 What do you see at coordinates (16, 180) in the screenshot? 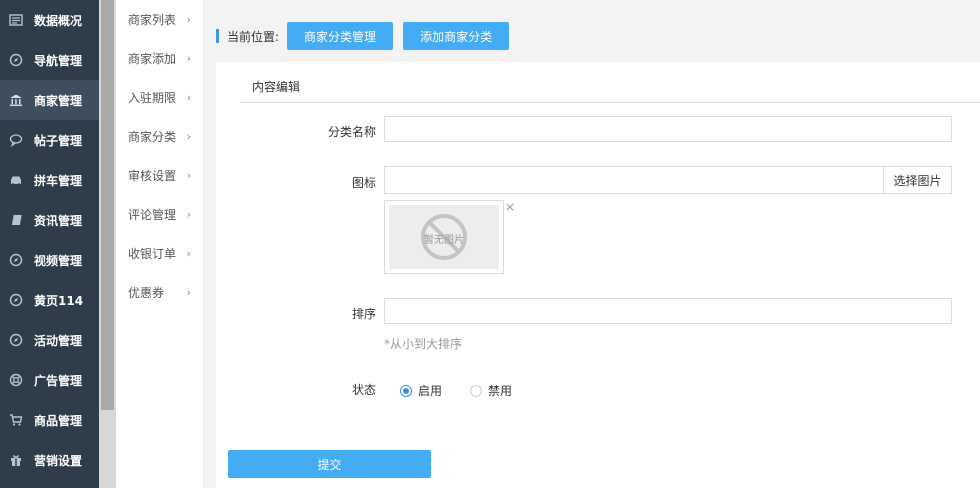
I see `car-icon` at bounding box center [16, 180].